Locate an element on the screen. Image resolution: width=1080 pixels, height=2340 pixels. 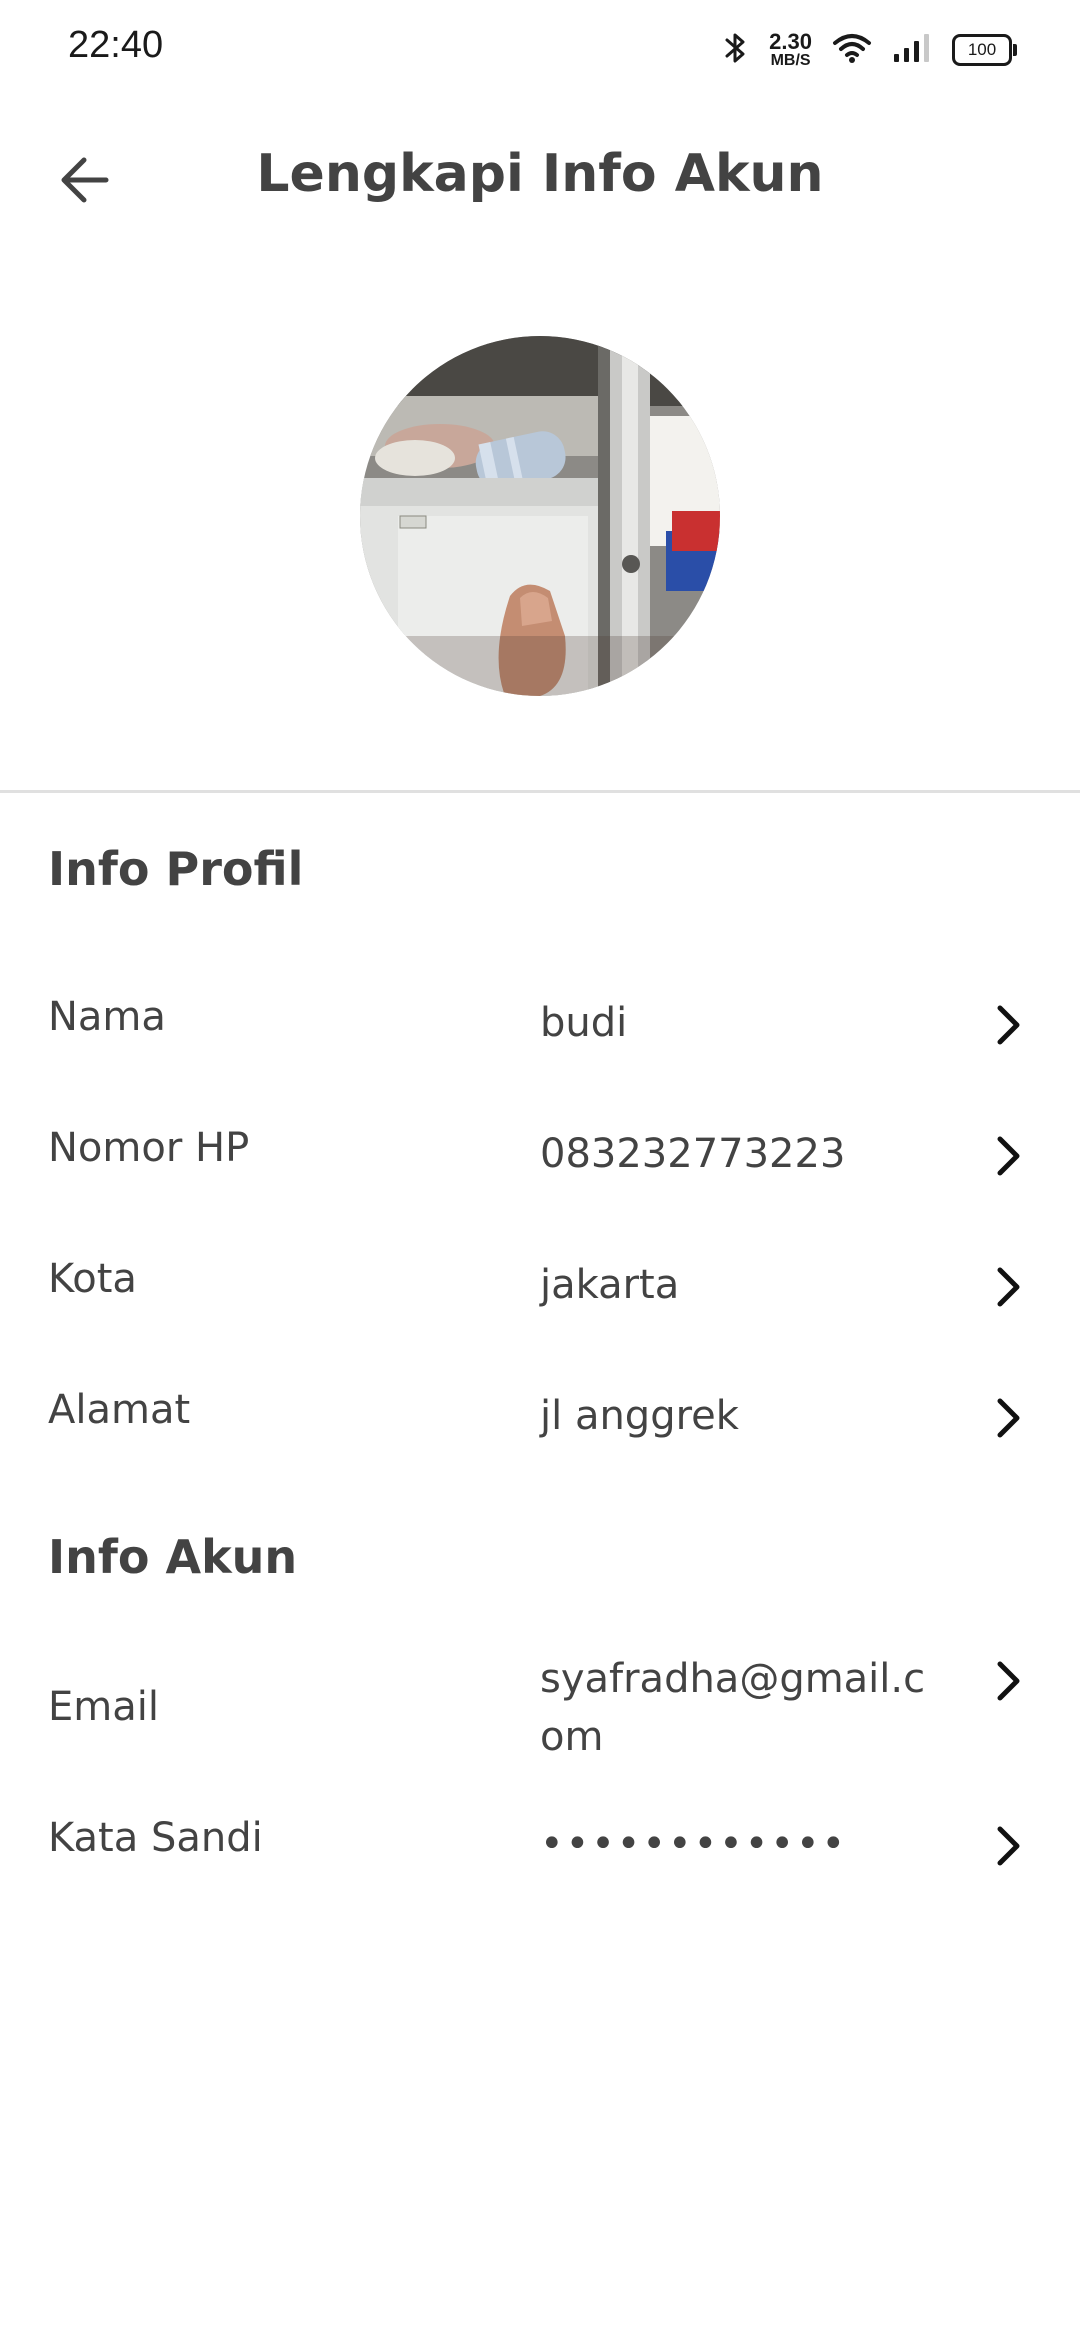
row-label: Alamat is located at coordinates (119, 1410).